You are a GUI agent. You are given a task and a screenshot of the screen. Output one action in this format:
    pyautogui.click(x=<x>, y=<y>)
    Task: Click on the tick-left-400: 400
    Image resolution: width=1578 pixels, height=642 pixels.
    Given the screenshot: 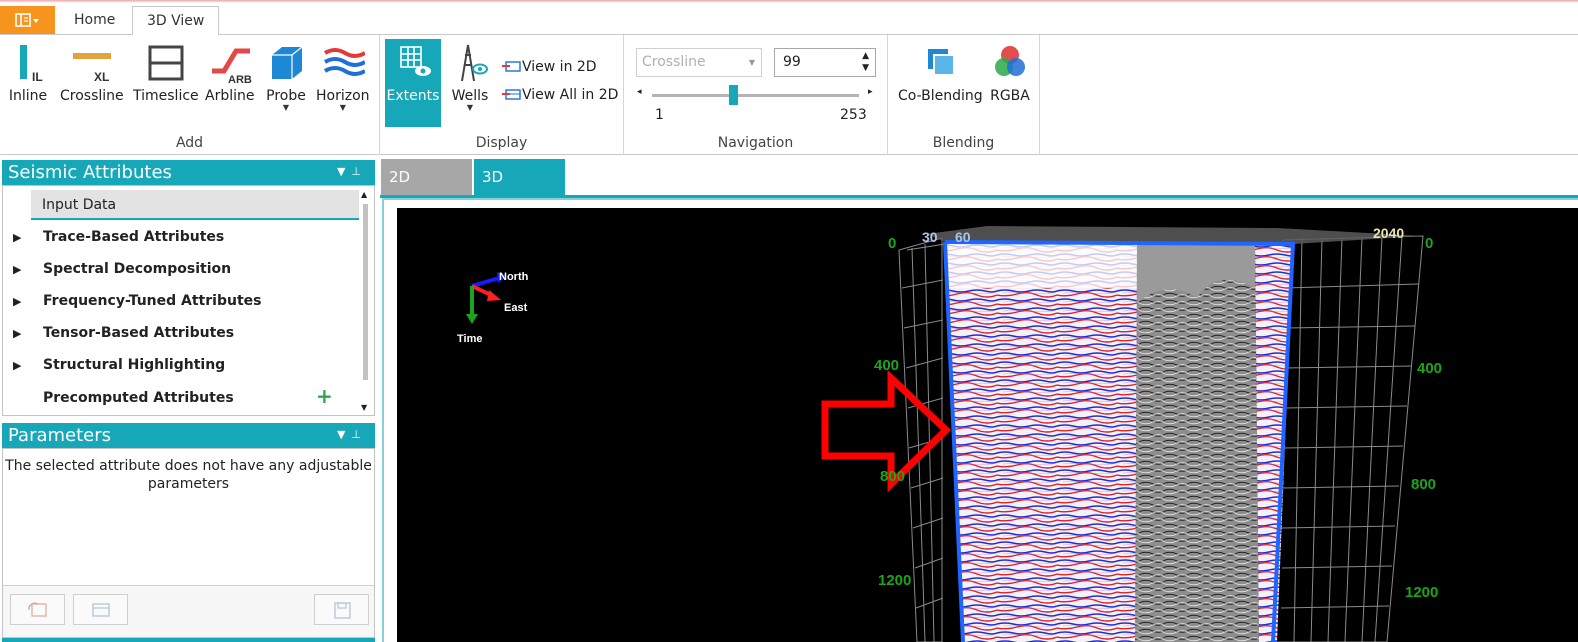 What is the action you would take?
    pyautogui.click(x=886, y=365)
    